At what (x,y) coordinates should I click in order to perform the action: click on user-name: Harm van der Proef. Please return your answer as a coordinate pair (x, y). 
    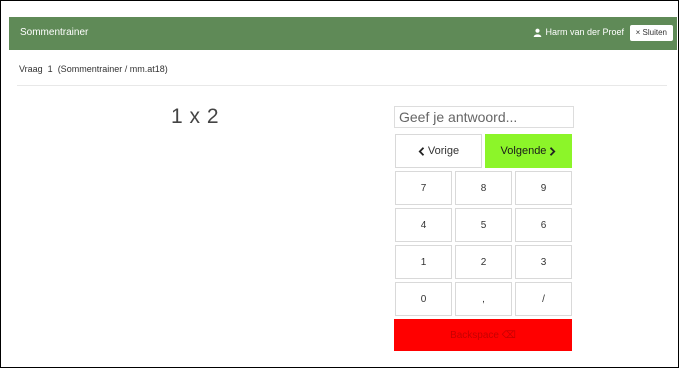
    Looking at the image, I should click on (584, 32).